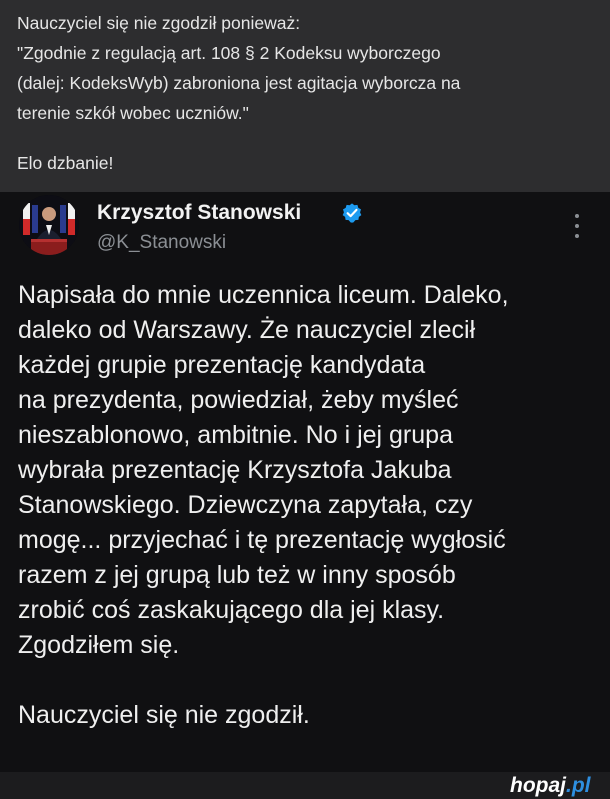 This screenshot has width=610, height=799. I want to click on comment-line: Nauczyciel się nie zgodził ponieważ:, so click(159, 23).